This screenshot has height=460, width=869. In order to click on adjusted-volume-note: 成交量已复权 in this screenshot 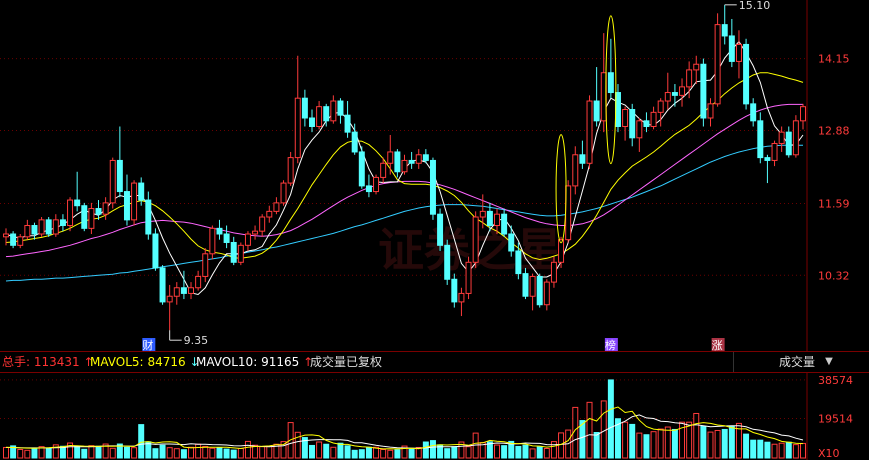, I will do `click(346, 362)`.